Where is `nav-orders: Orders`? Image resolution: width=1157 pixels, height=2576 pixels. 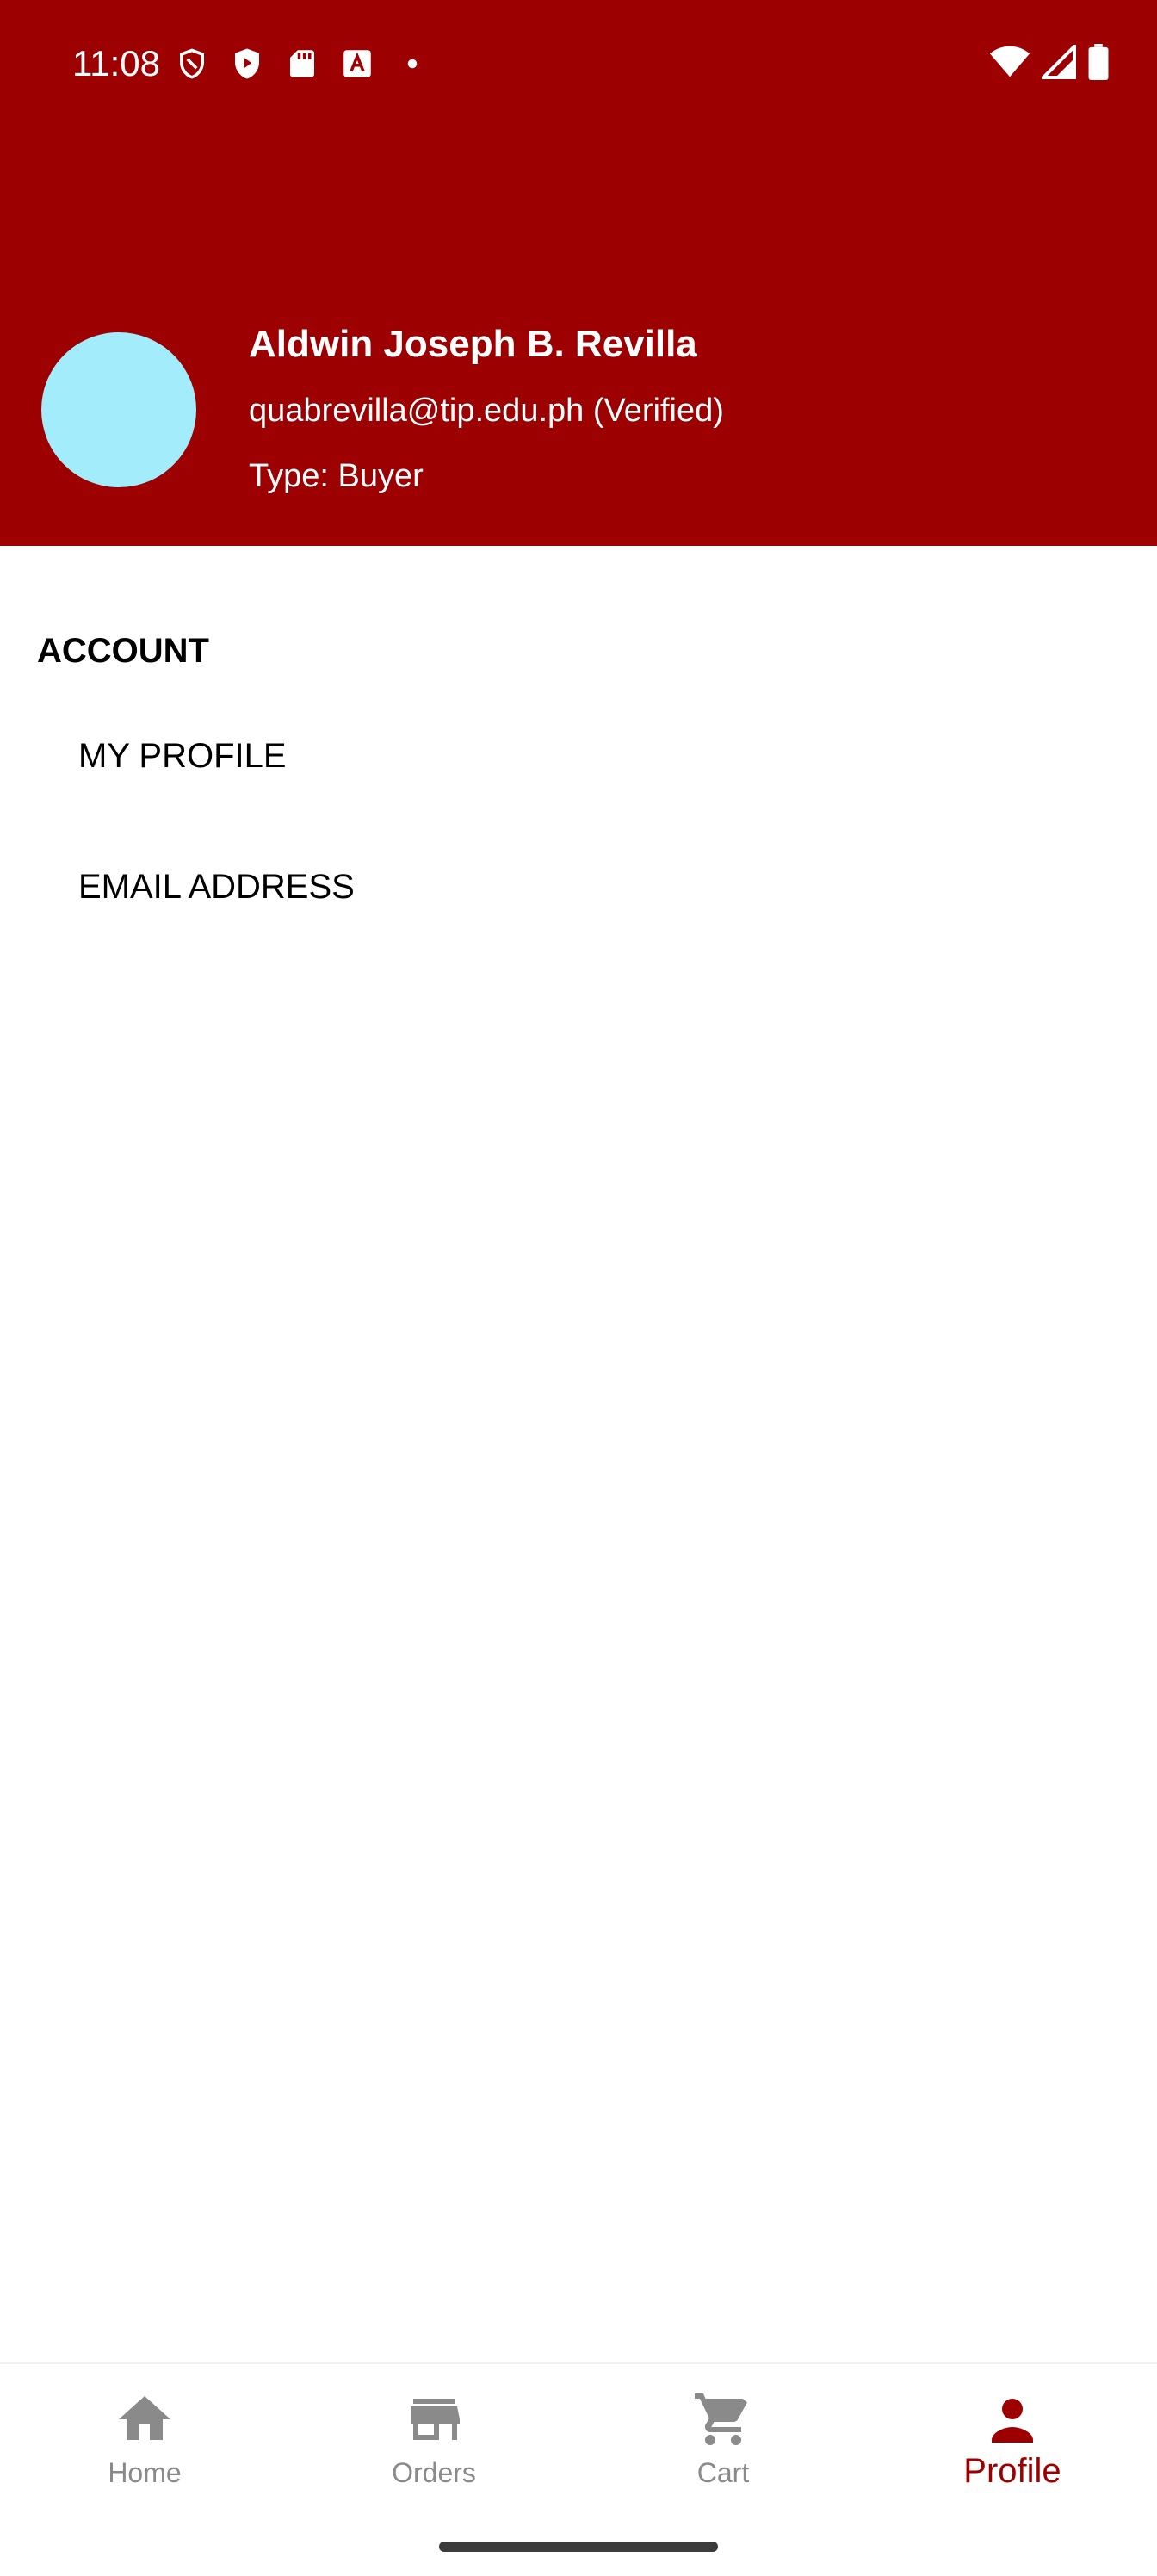
nav-orders: Orders is located at coordinates (433, 2446).